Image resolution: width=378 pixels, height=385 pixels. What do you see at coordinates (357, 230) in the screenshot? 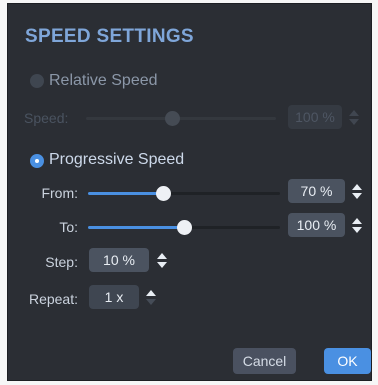
I see `to-stepper-down-icon` at bounding box center [357, 230].